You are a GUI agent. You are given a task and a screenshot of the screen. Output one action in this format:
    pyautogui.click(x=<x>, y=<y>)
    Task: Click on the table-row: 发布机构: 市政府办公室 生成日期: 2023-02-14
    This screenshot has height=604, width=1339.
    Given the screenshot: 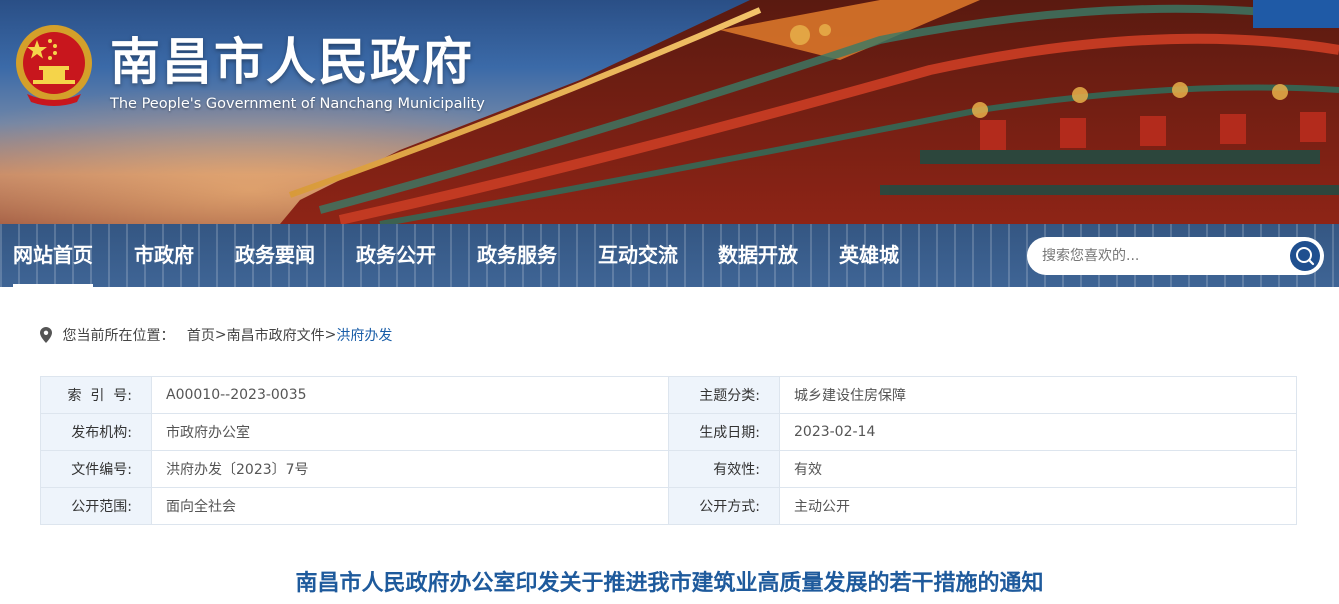 What is the action you would take?
    pyautogui.click(x=668, y=432)
    